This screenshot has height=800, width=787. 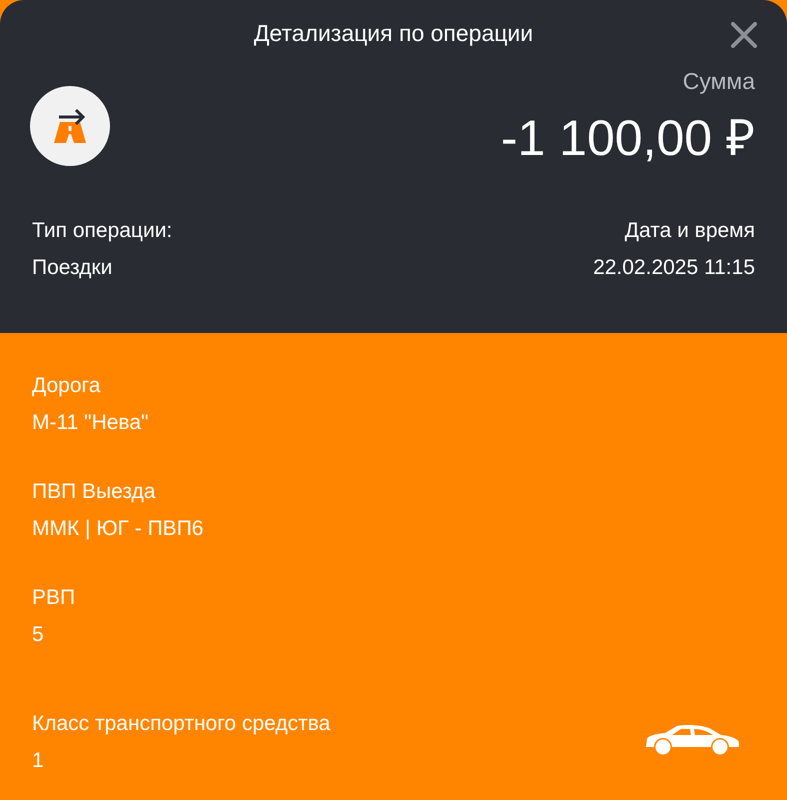 What do you see at coordinates (67, 386) in the screenshot?
I see `field-label: Дорога` at bounding box center [67, 386].